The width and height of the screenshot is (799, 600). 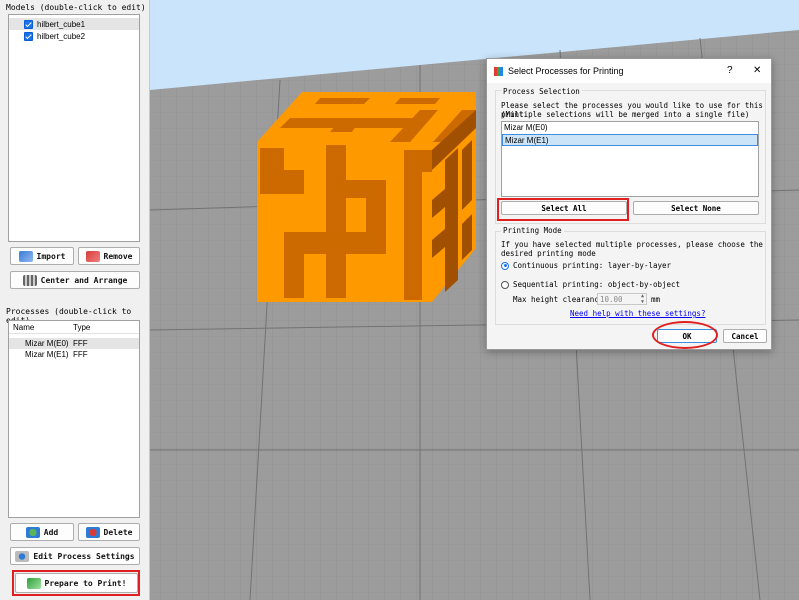 What do you see at coordinates (75, 556) in the screenshot?
I see `edit-process-settings-button: Edit Process Settings` at bounding box center [75, 556].